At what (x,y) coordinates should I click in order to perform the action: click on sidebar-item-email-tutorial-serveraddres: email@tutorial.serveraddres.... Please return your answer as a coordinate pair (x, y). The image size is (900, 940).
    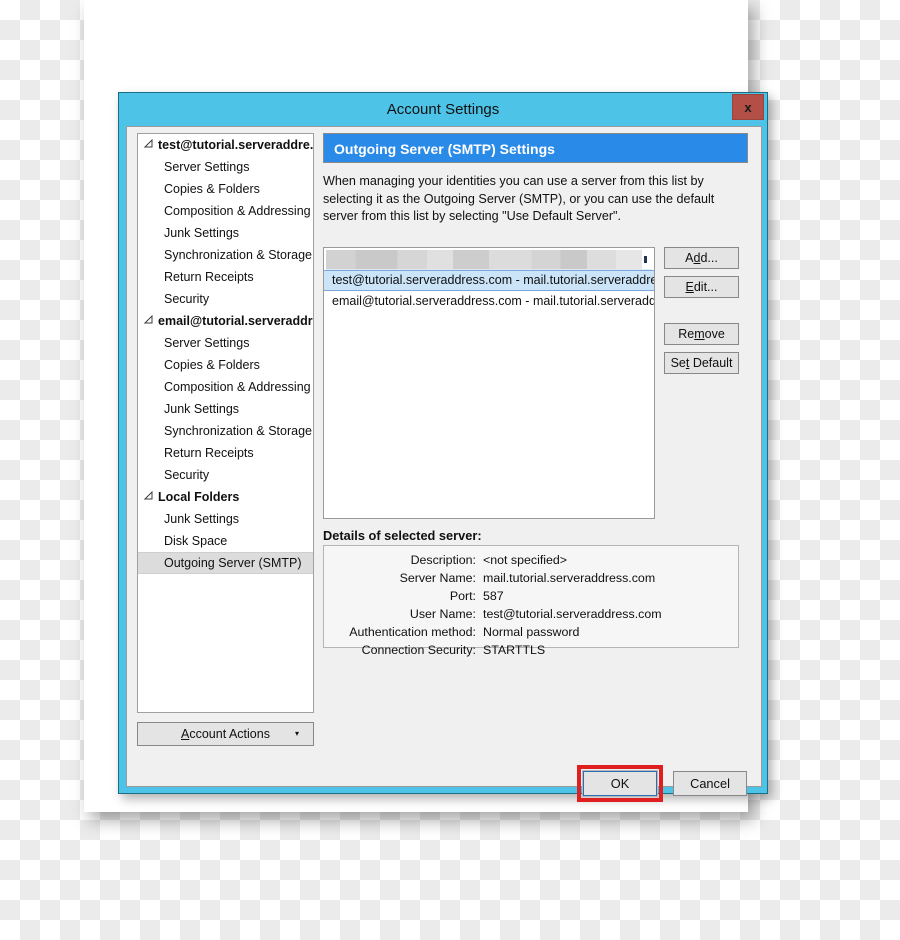
    Looking at the image, I should click on (225, 321).